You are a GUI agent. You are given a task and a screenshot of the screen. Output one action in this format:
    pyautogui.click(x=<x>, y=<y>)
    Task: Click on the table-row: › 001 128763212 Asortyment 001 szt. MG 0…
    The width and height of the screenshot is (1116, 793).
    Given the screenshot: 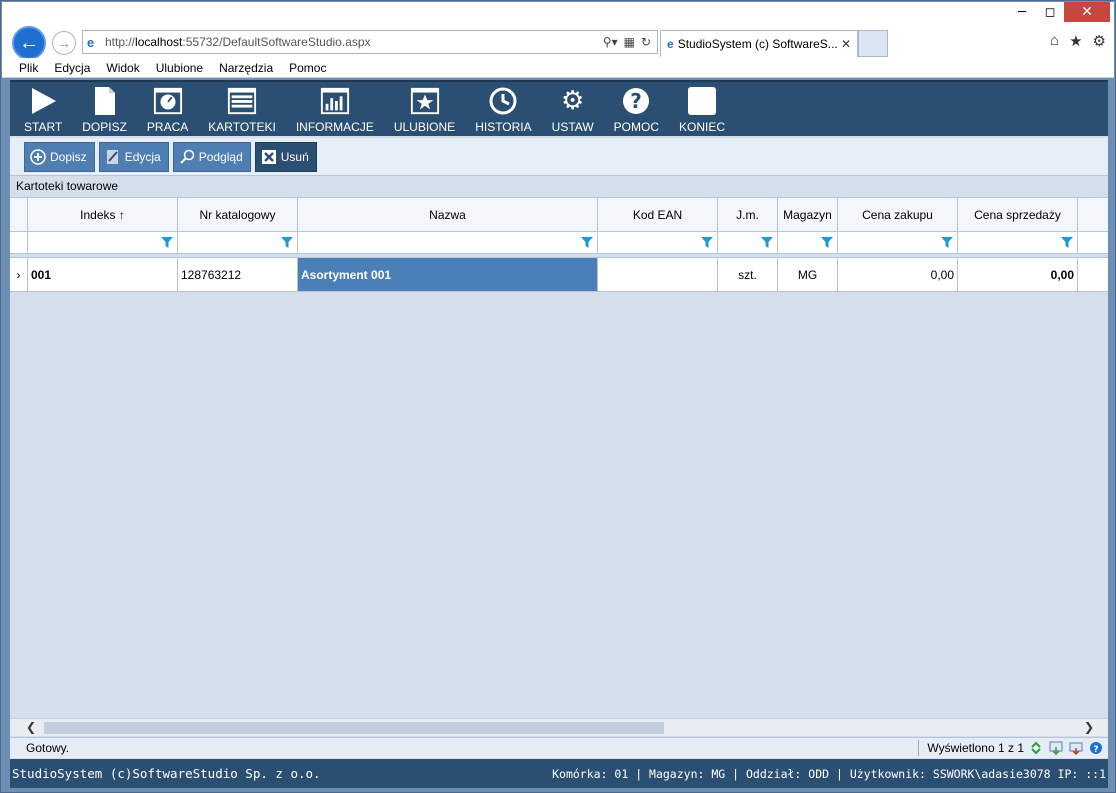 What is the action you would take?
    pyautogui.click(x=559, y=274)
    